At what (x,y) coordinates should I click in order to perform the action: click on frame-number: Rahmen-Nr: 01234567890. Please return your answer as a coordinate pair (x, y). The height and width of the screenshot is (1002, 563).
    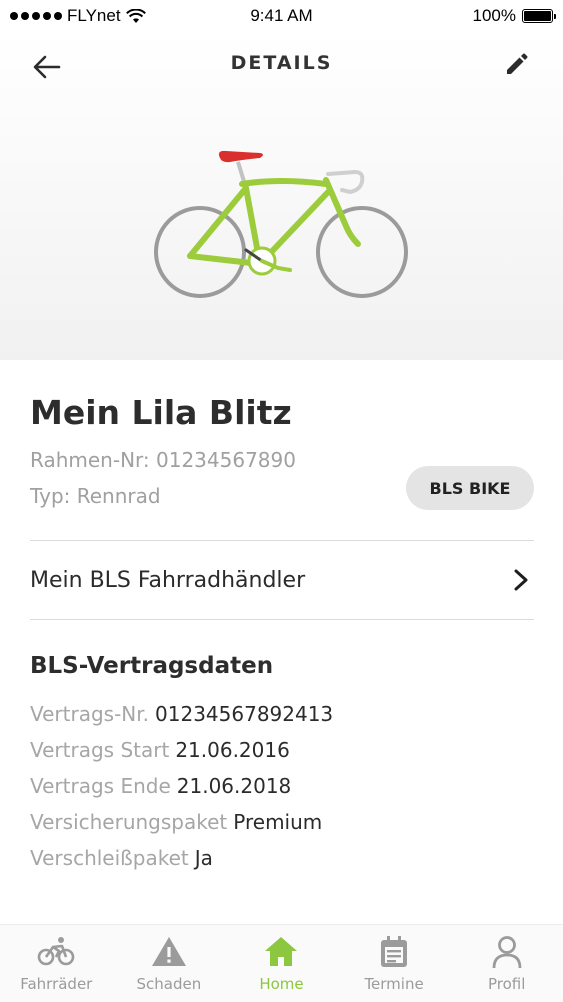
    Looking at the image, I should click on (163, 460).